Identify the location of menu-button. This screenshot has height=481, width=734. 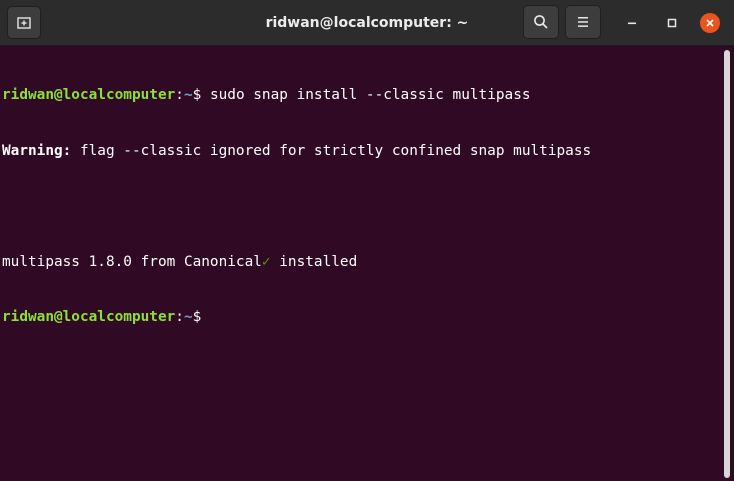
(583, 22).